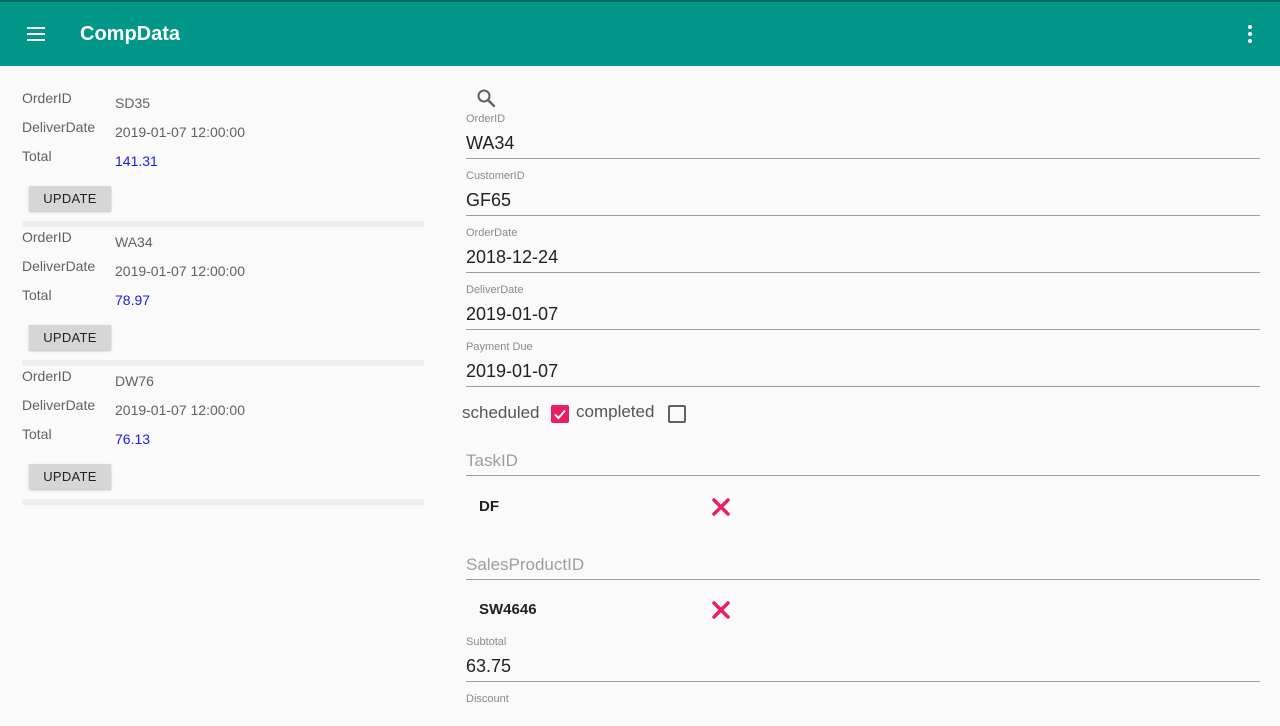 The image size is (1280, 726). What do you see at coordinates (492, 233) in the screenshot?
I see `order-date-field-label: OrderDate` at bounding box center [492, 233].